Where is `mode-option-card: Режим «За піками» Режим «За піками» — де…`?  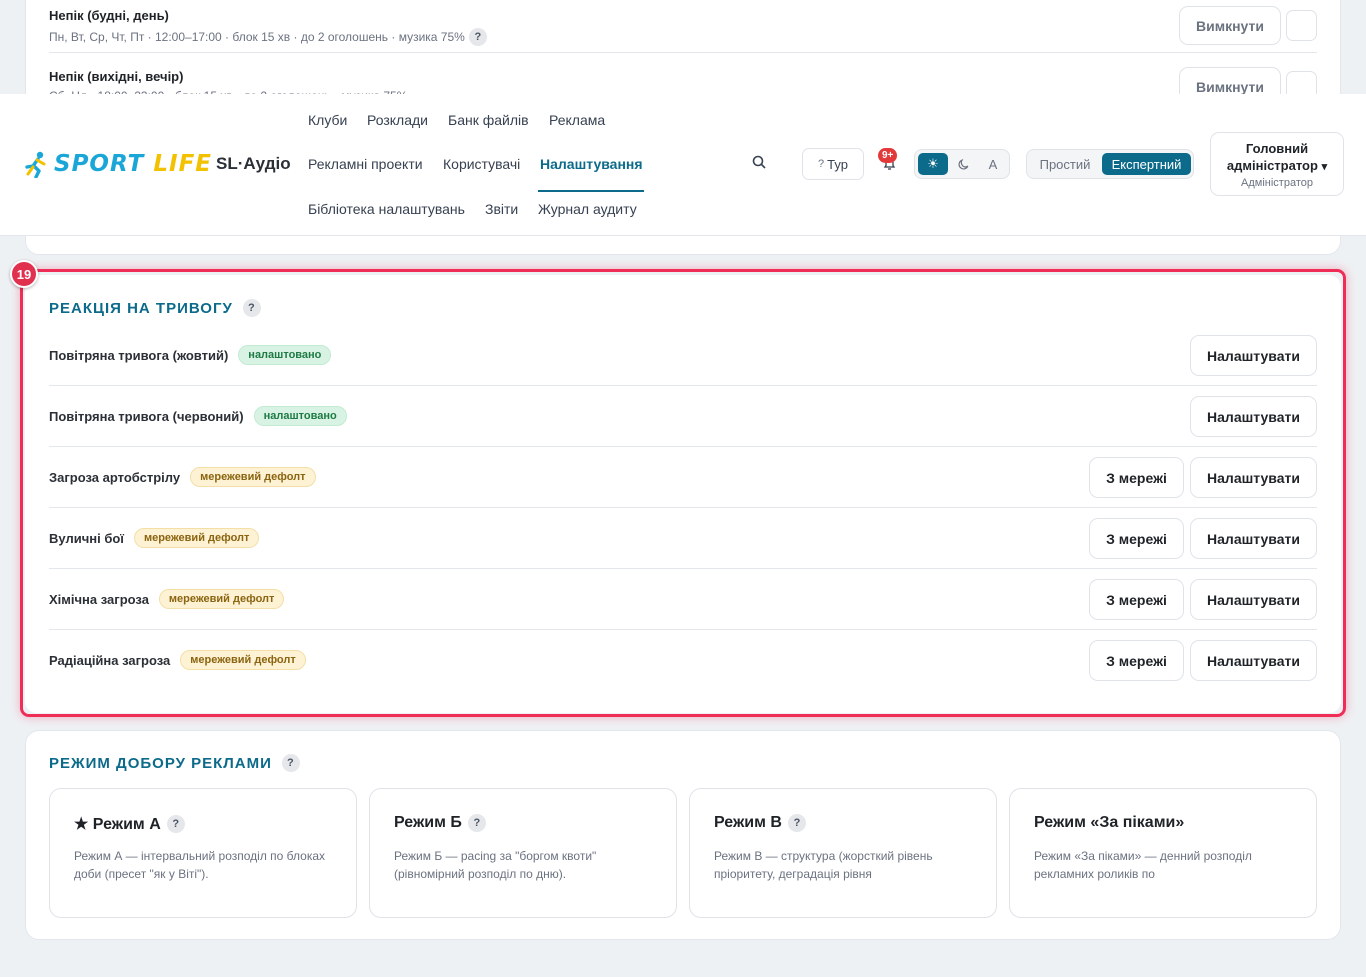 mode-option-card: Режим «За піками» Режим «За піками» — де… is located at coordinates (1163, 853).